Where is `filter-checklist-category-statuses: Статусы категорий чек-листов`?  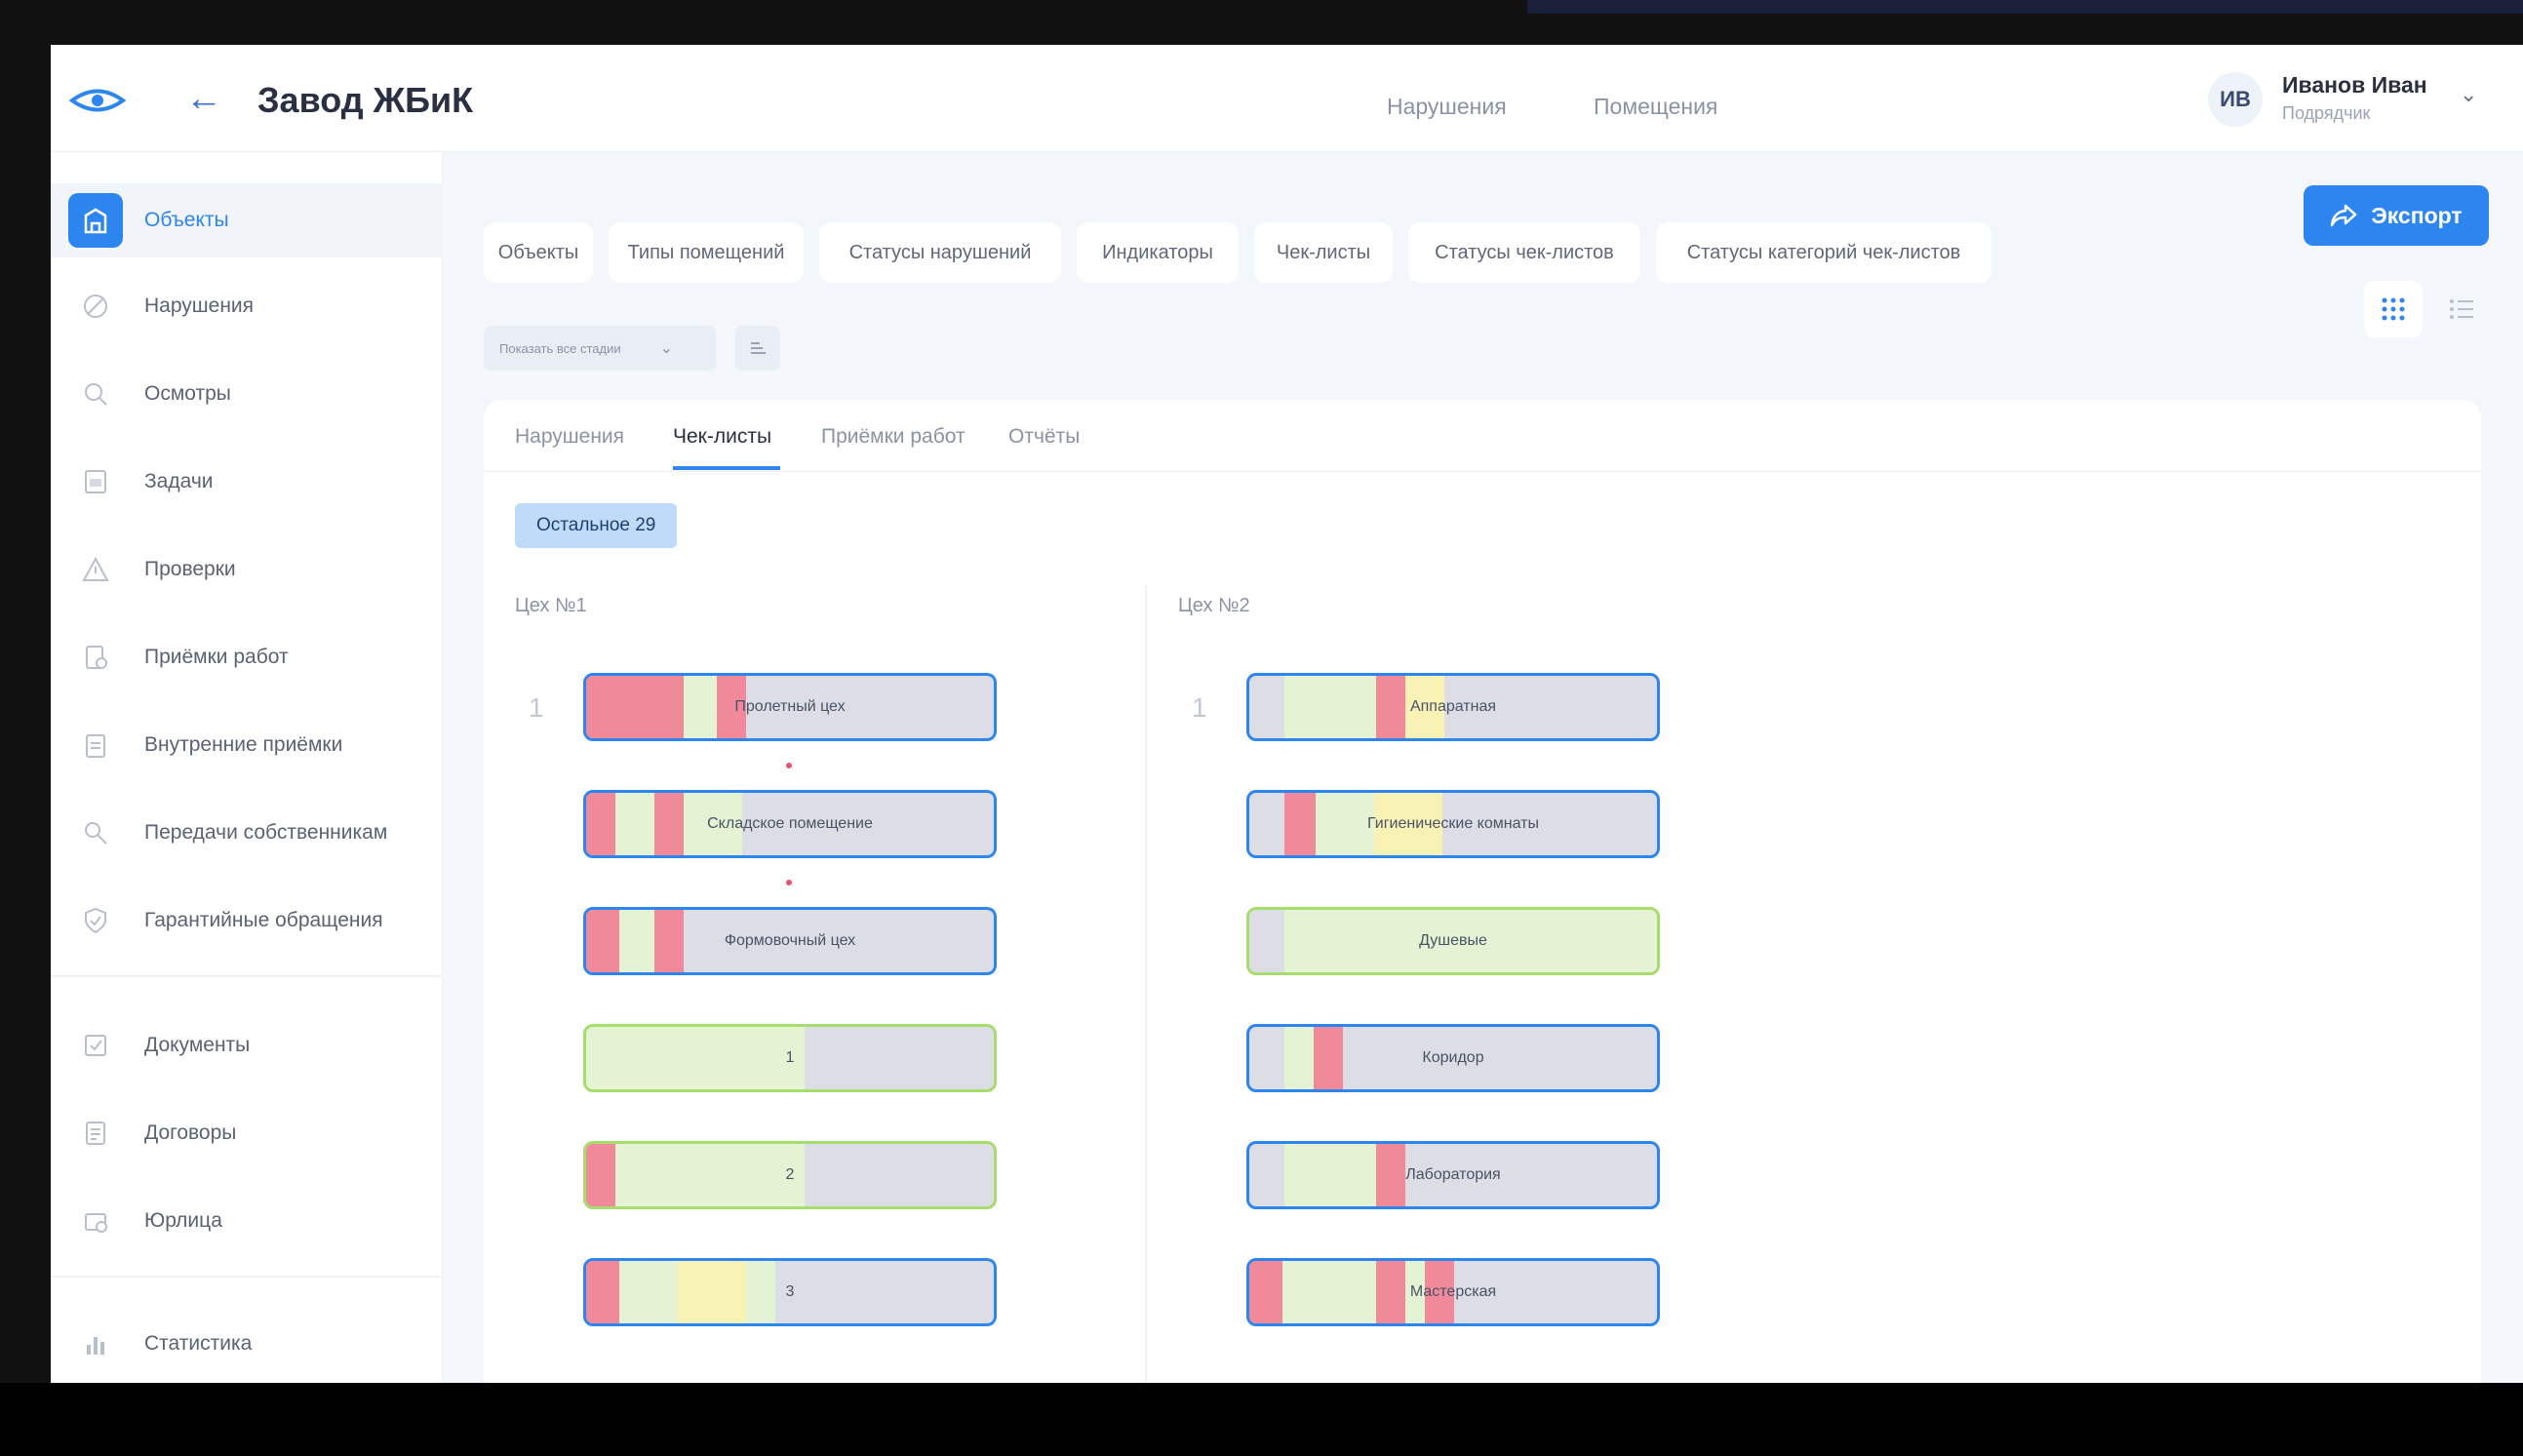
filter-checklist-category-statuses: Статусы категорий чек-листов is located at coordinates (1824, 252).